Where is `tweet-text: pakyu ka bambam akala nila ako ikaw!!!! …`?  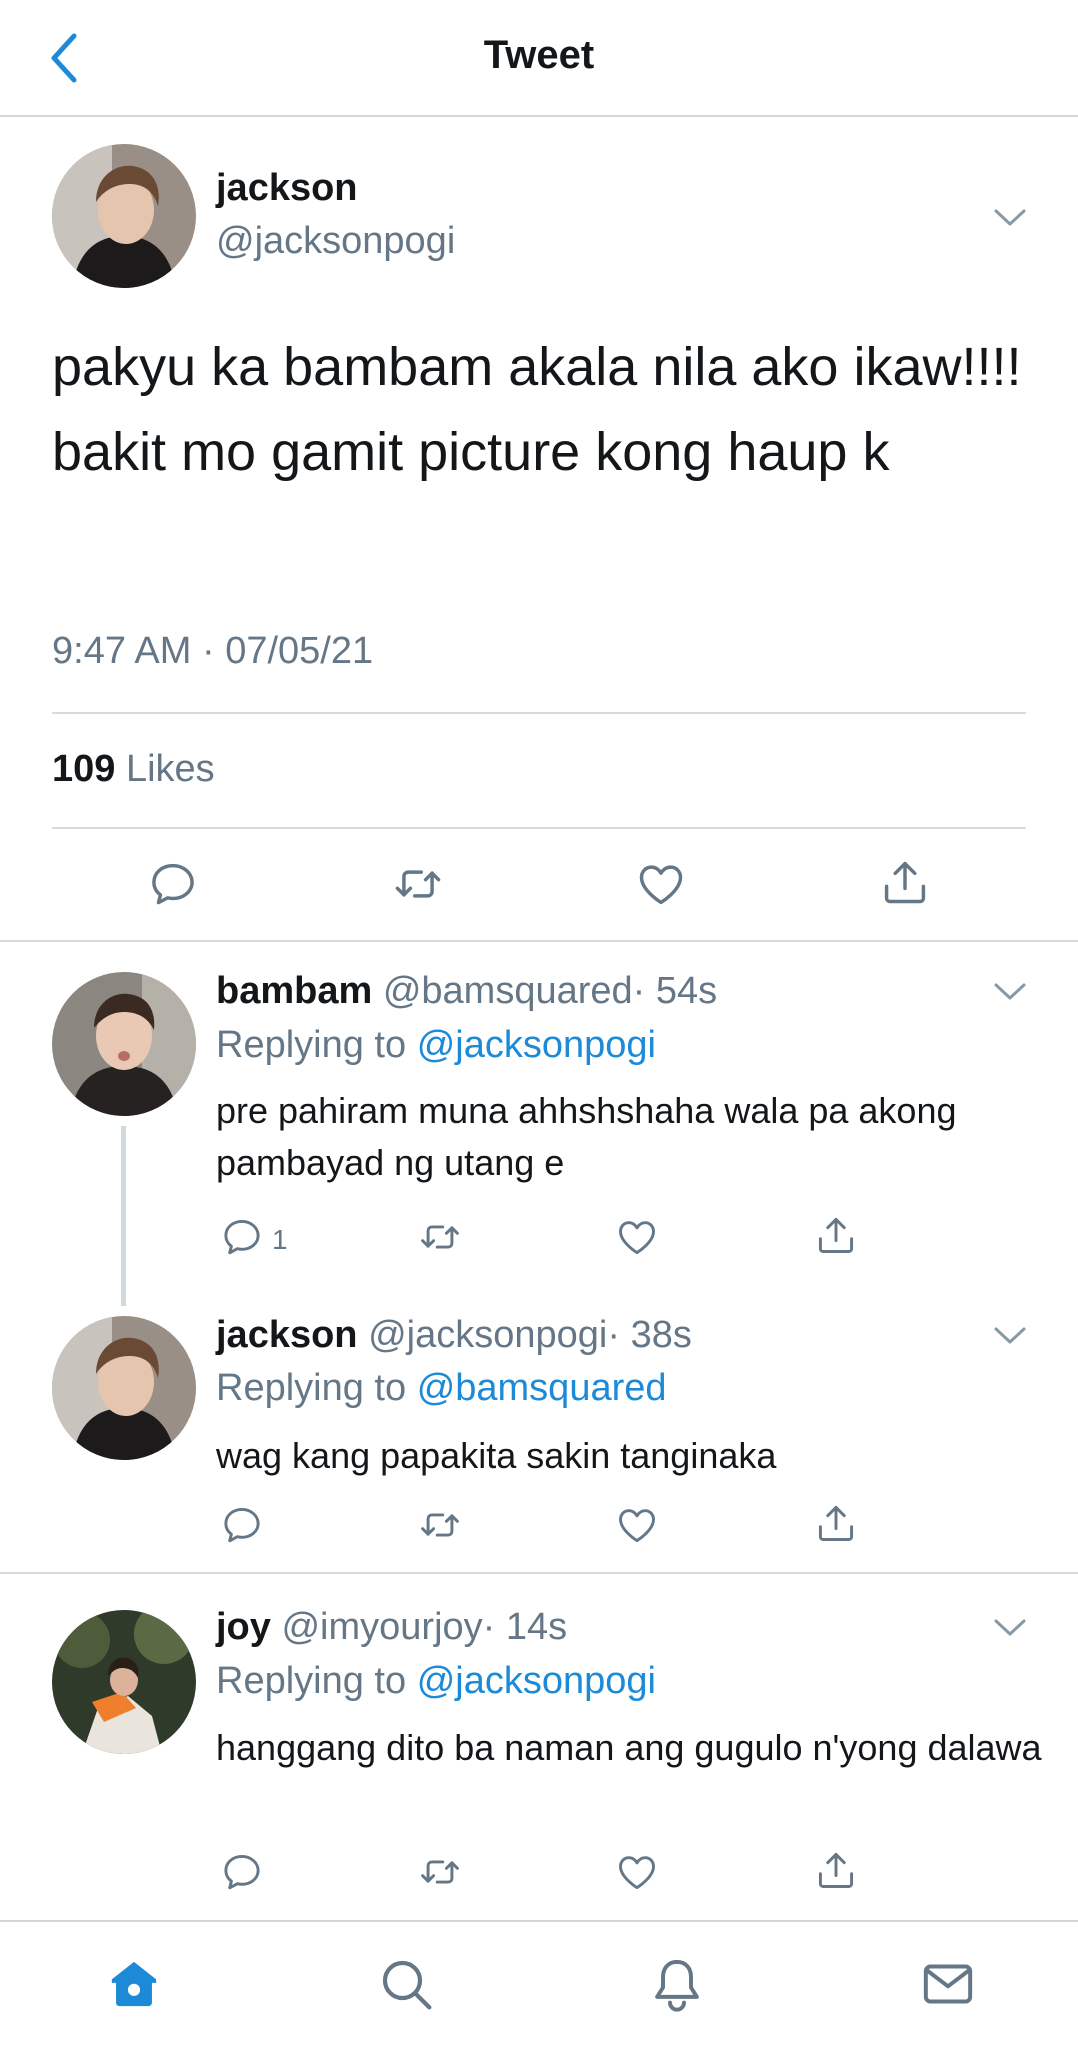 tweet-text: pakyu ka bambam akala nila ako ikaw!!!! … is located at coordinates (537, 409).